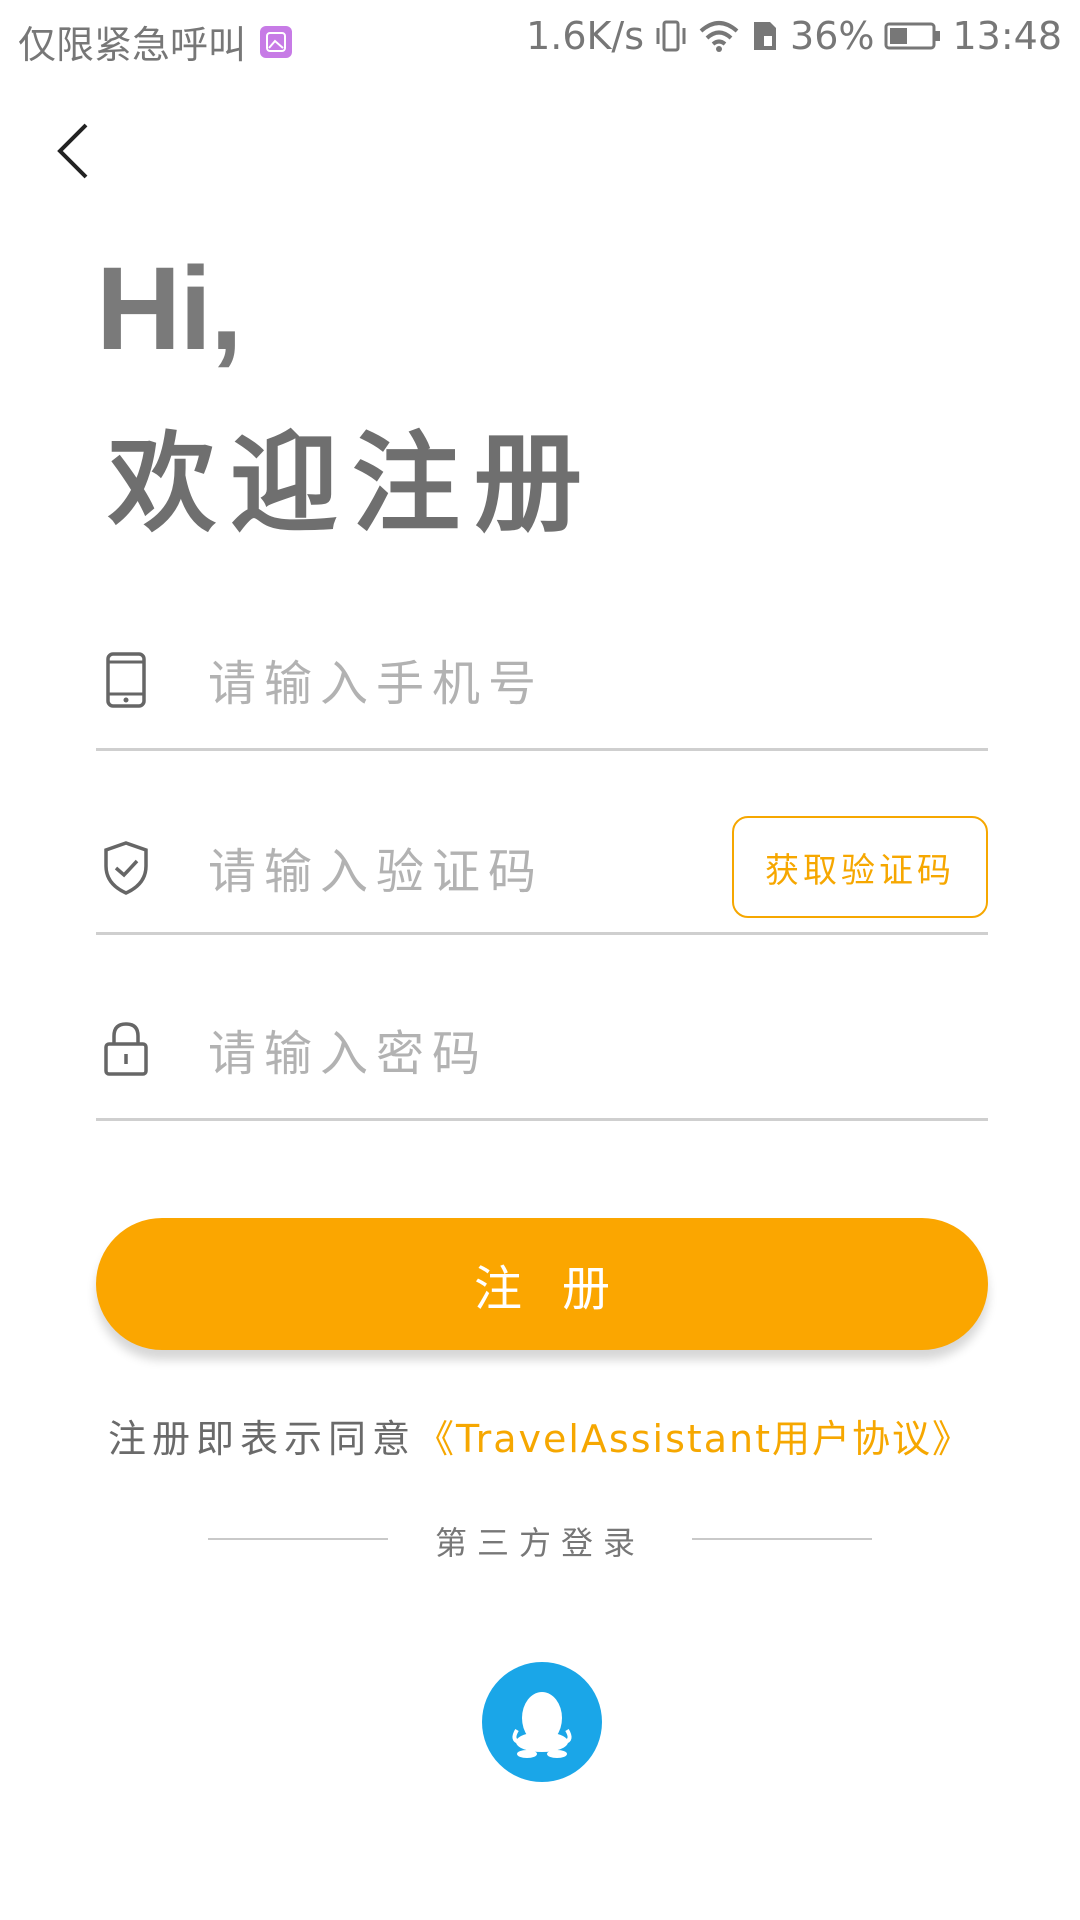 The image size is (1080, 1920). Describe the element at coordinates (542, 1284) in the screenshot. I see `register-button: 注册` at that location.